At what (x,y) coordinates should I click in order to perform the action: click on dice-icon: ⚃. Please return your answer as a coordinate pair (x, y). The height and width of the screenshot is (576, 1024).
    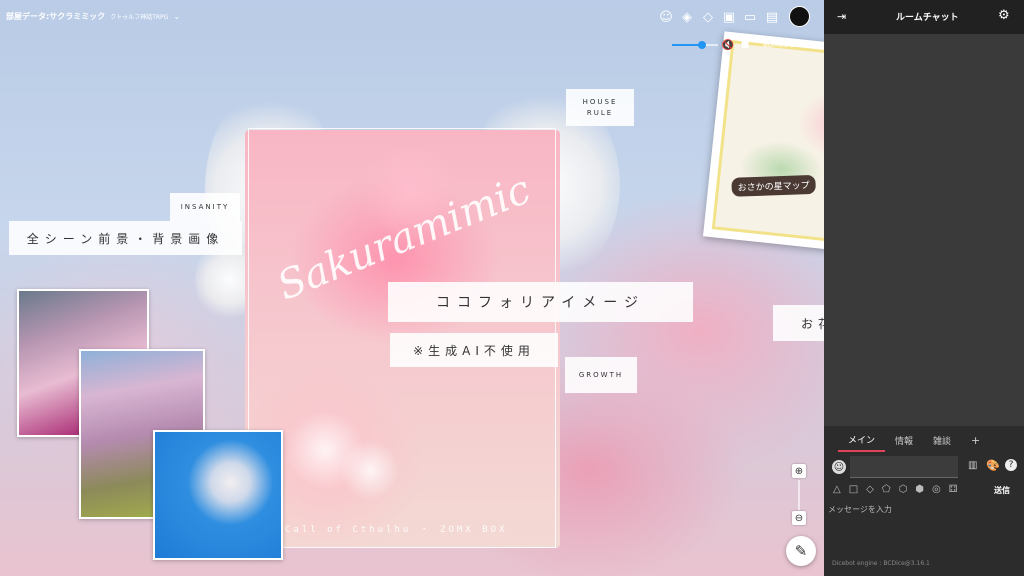
    Looking at the image, I should click on (953, 489).